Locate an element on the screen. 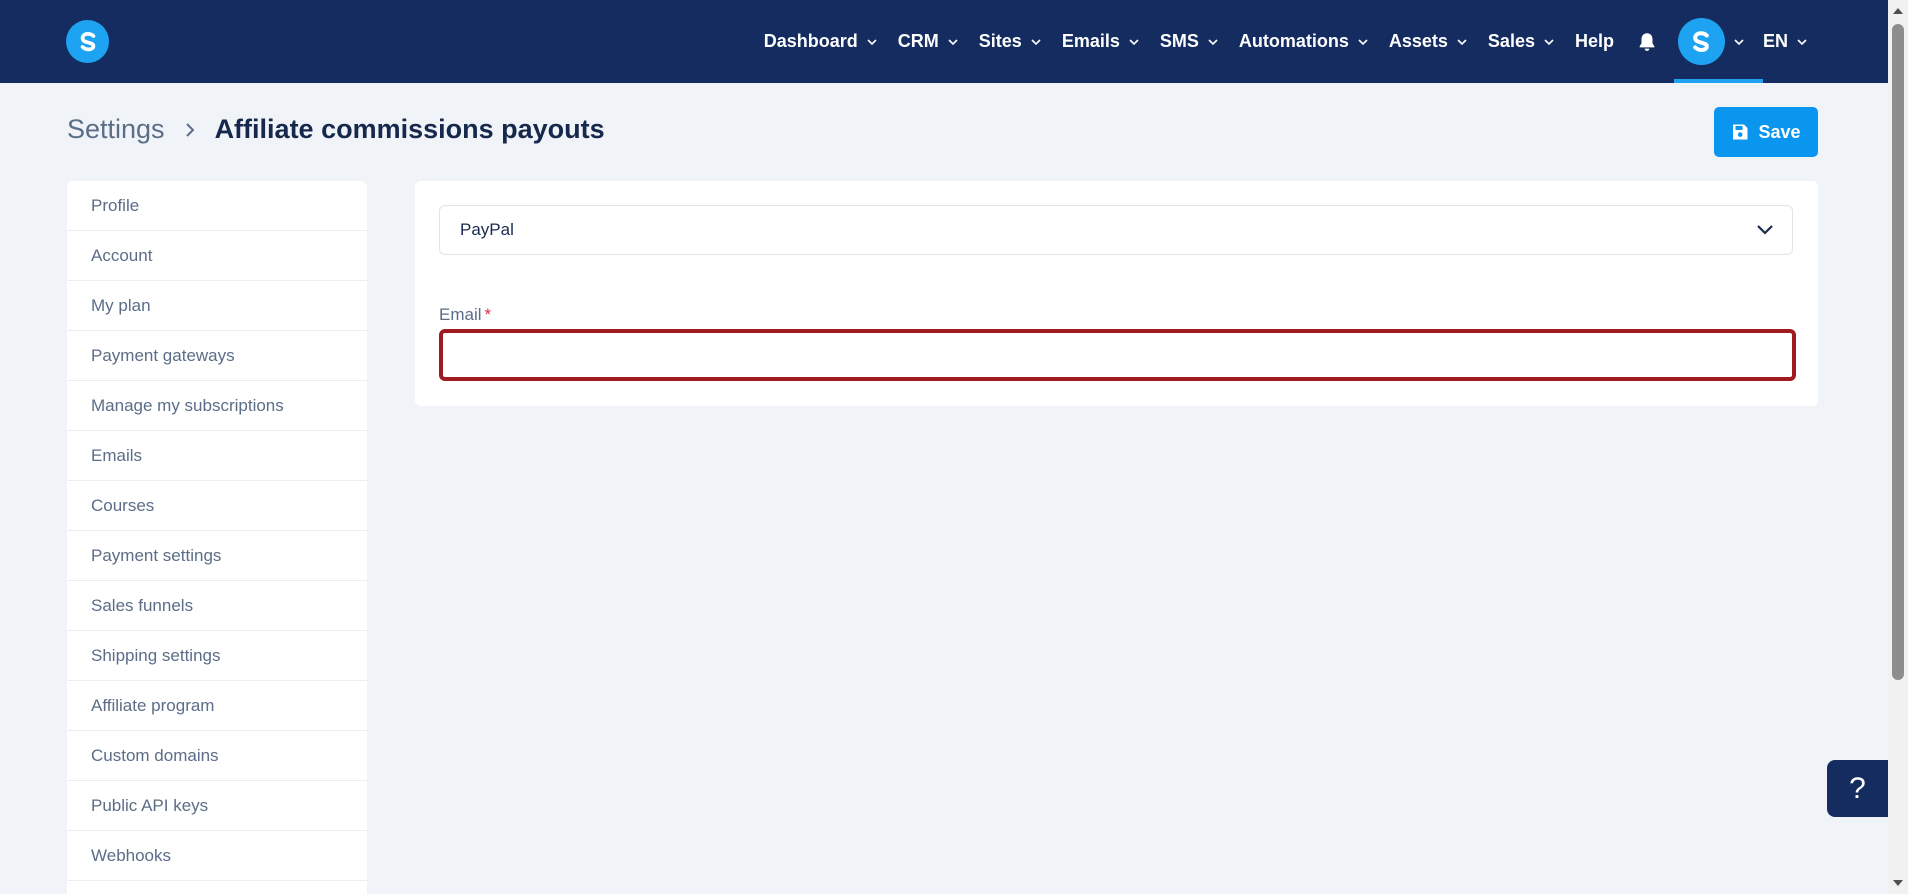  help-button: ? is located at coordinates (1857, 788).